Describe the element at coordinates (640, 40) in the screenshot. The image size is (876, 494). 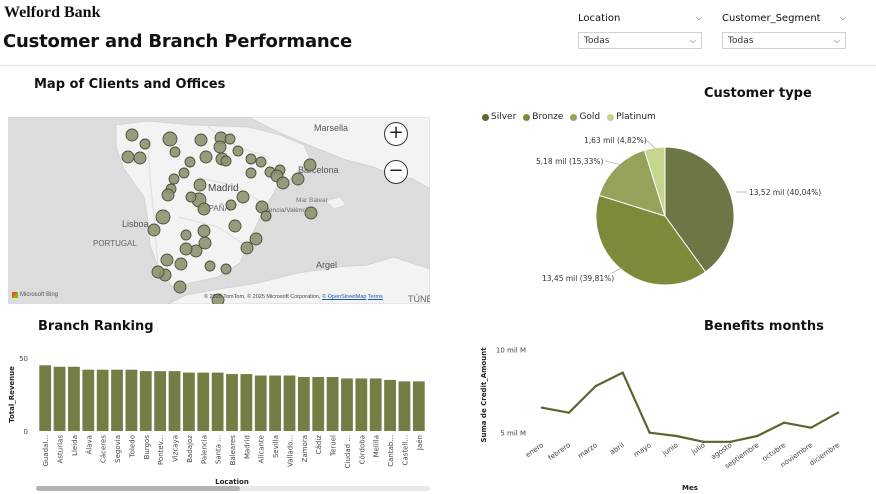
I see `location-dropdown: Todas ⌵` at that location.